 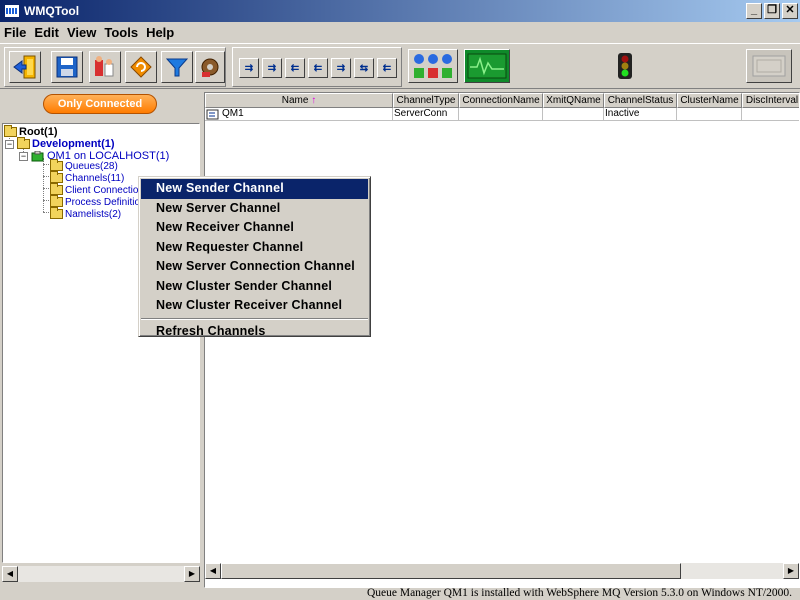 What do you see at coordinates (101, 574) in the screenshot?
I see `tree-horizontal-scrollbar: ◀ ▶` at bounding box center [101, 574].